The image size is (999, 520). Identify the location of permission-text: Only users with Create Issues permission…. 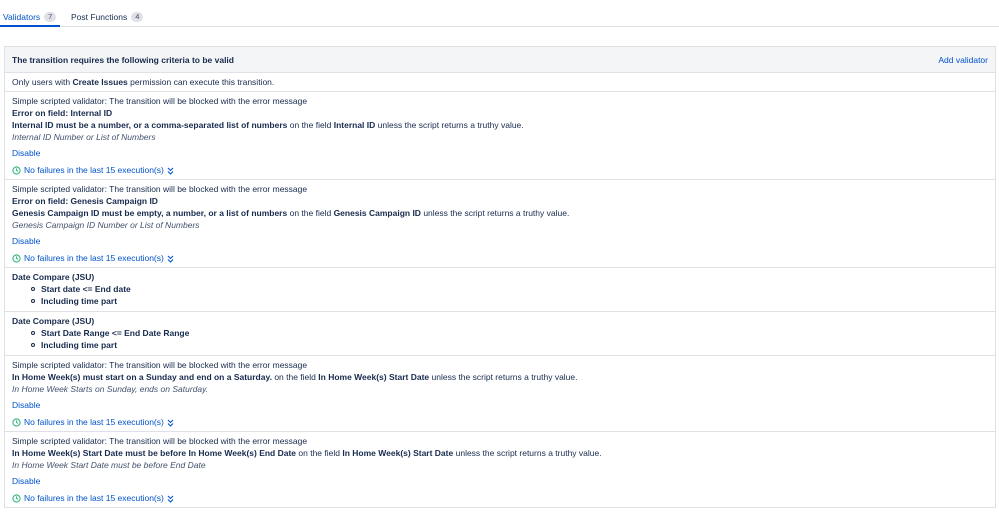
(143, 82).